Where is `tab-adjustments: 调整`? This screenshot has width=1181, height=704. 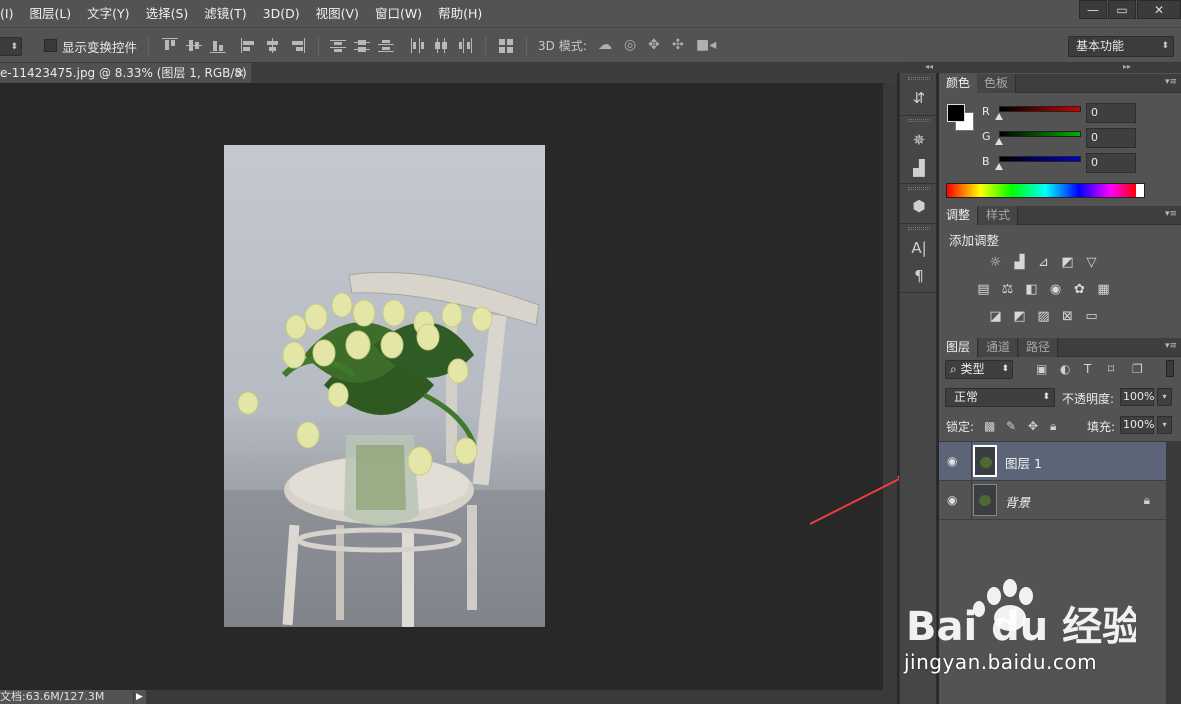
tab-adjustments: 调整 is located at coordinates (959, 215).